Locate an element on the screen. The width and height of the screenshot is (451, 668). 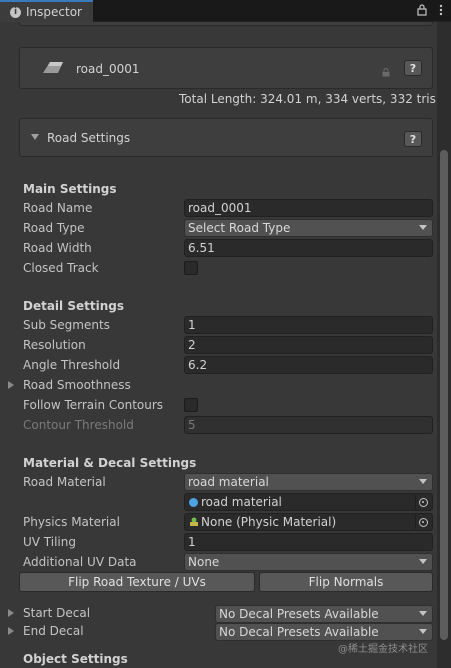
end-decal-foldout-icon is located at coordinates (11, 631).